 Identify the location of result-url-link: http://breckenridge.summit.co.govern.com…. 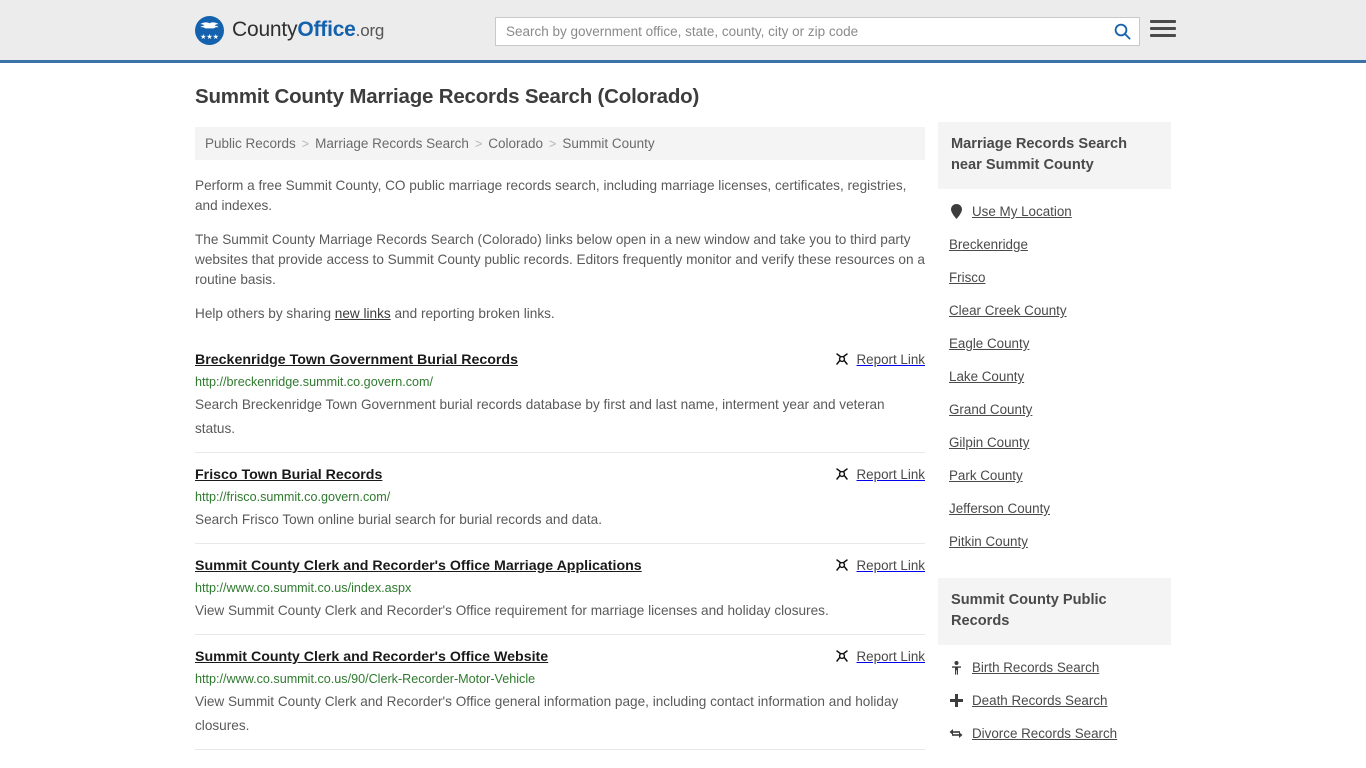
(560, 382).